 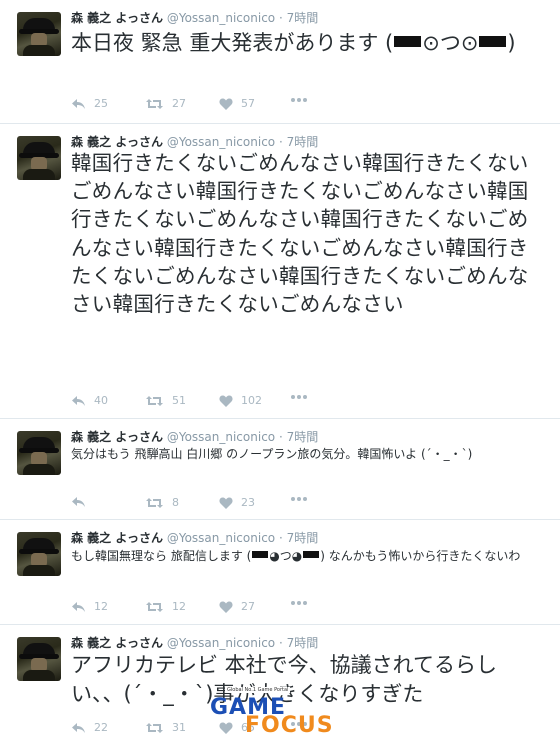 What do you see at coordinates (296, 556) in the screenshot?
I see `tweet-text: もし韓国無理なら 旅配信します (◕つ◕) なんかもう怖いから行きたくないわ` at bounding box center [296, 556].